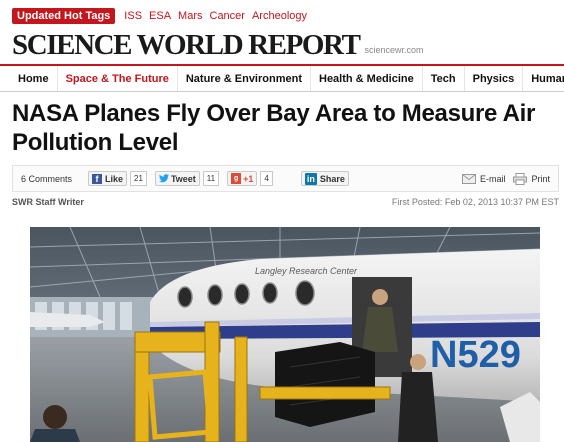 This screenshot has width=564, height=442. I want to click on site-logo: SCIENCE WORLD REPORT sciencewr.com, so click(218, 43).